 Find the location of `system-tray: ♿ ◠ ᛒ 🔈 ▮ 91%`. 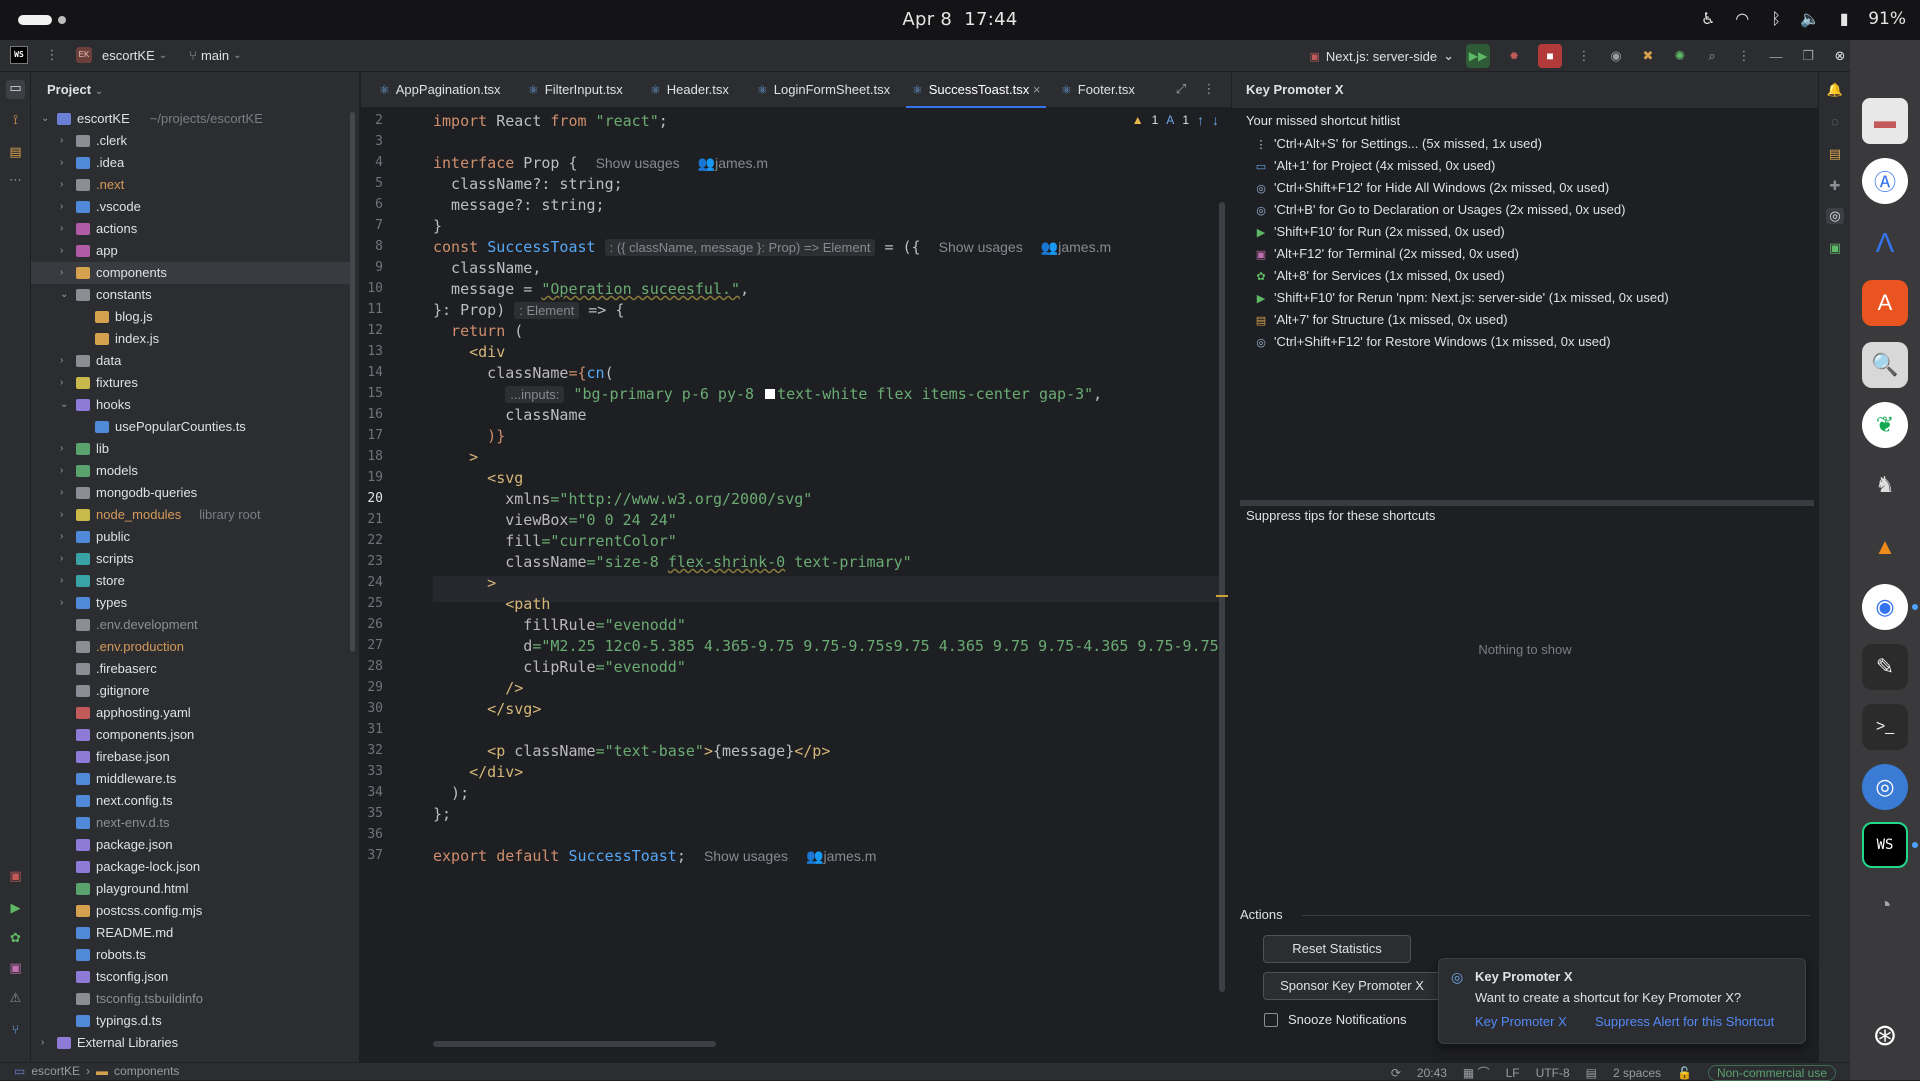

system-tray: ♿ ◠ ᛒ 🔈 ▮ 91% is located at coordinates (1802, 19).